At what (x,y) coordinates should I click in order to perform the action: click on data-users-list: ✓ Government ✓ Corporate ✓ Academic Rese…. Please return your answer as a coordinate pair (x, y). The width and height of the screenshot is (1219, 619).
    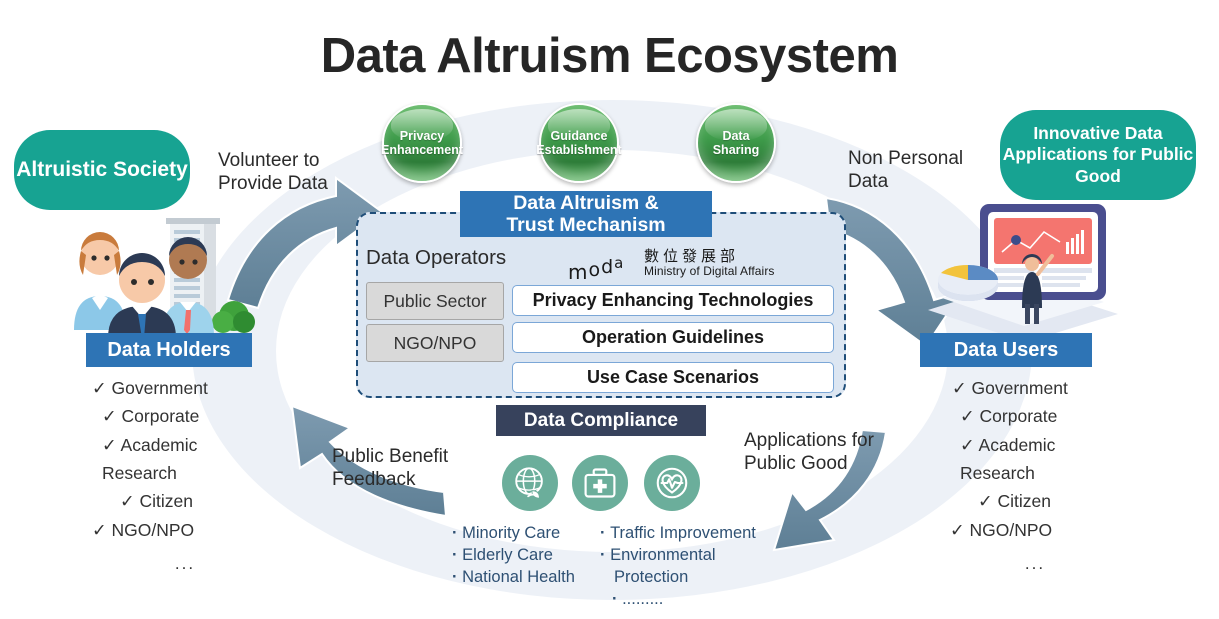
    Looking at the image, I should click on (1035, 476).